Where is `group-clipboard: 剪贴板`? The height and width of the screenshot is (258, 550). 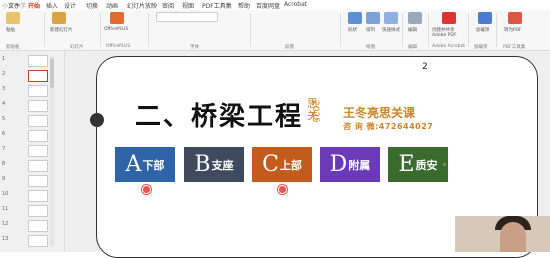
group-clipboard: 剪贴板 is located at coordinates (13, 47).